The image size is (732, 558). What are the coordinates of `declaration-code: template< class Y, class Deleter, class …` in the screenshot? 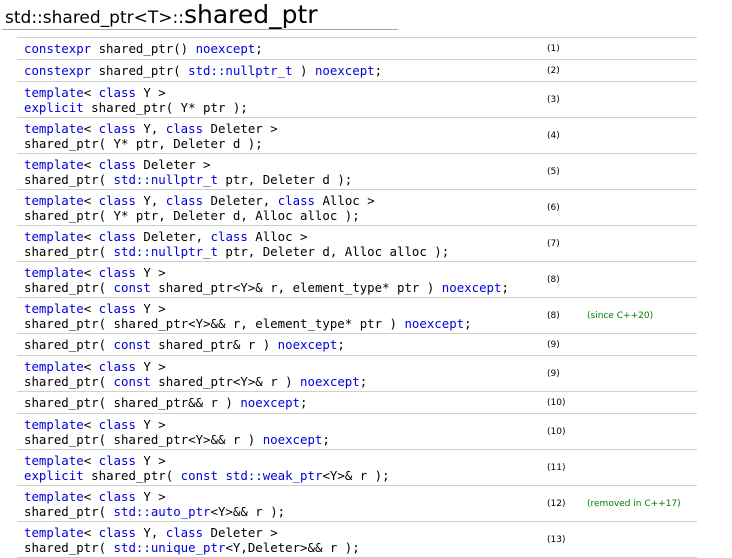 It's located at (281, 208).